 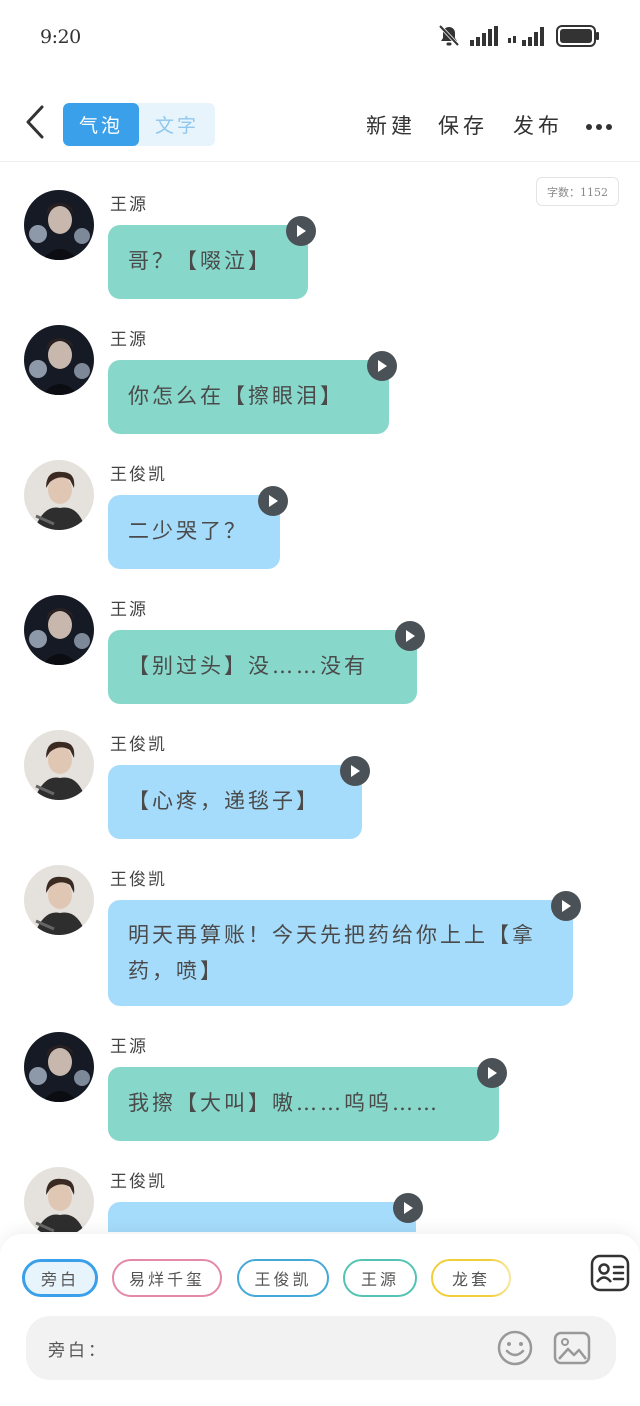 I want to click on input-speaker-label: 旁白：, so click(x=78, y=1351).